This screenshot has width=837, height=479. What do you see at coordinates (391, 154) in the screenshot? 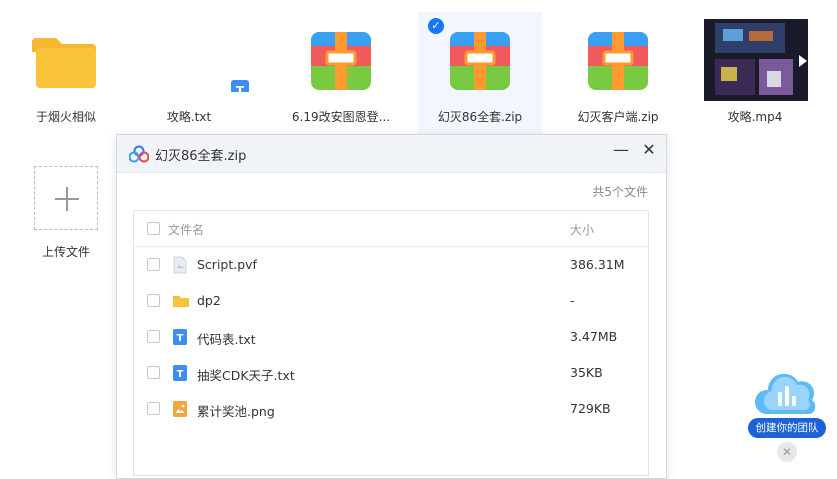
I see `dialog-header: 幻灭86全套.zip — ✕` at bounding box center [391, 154].